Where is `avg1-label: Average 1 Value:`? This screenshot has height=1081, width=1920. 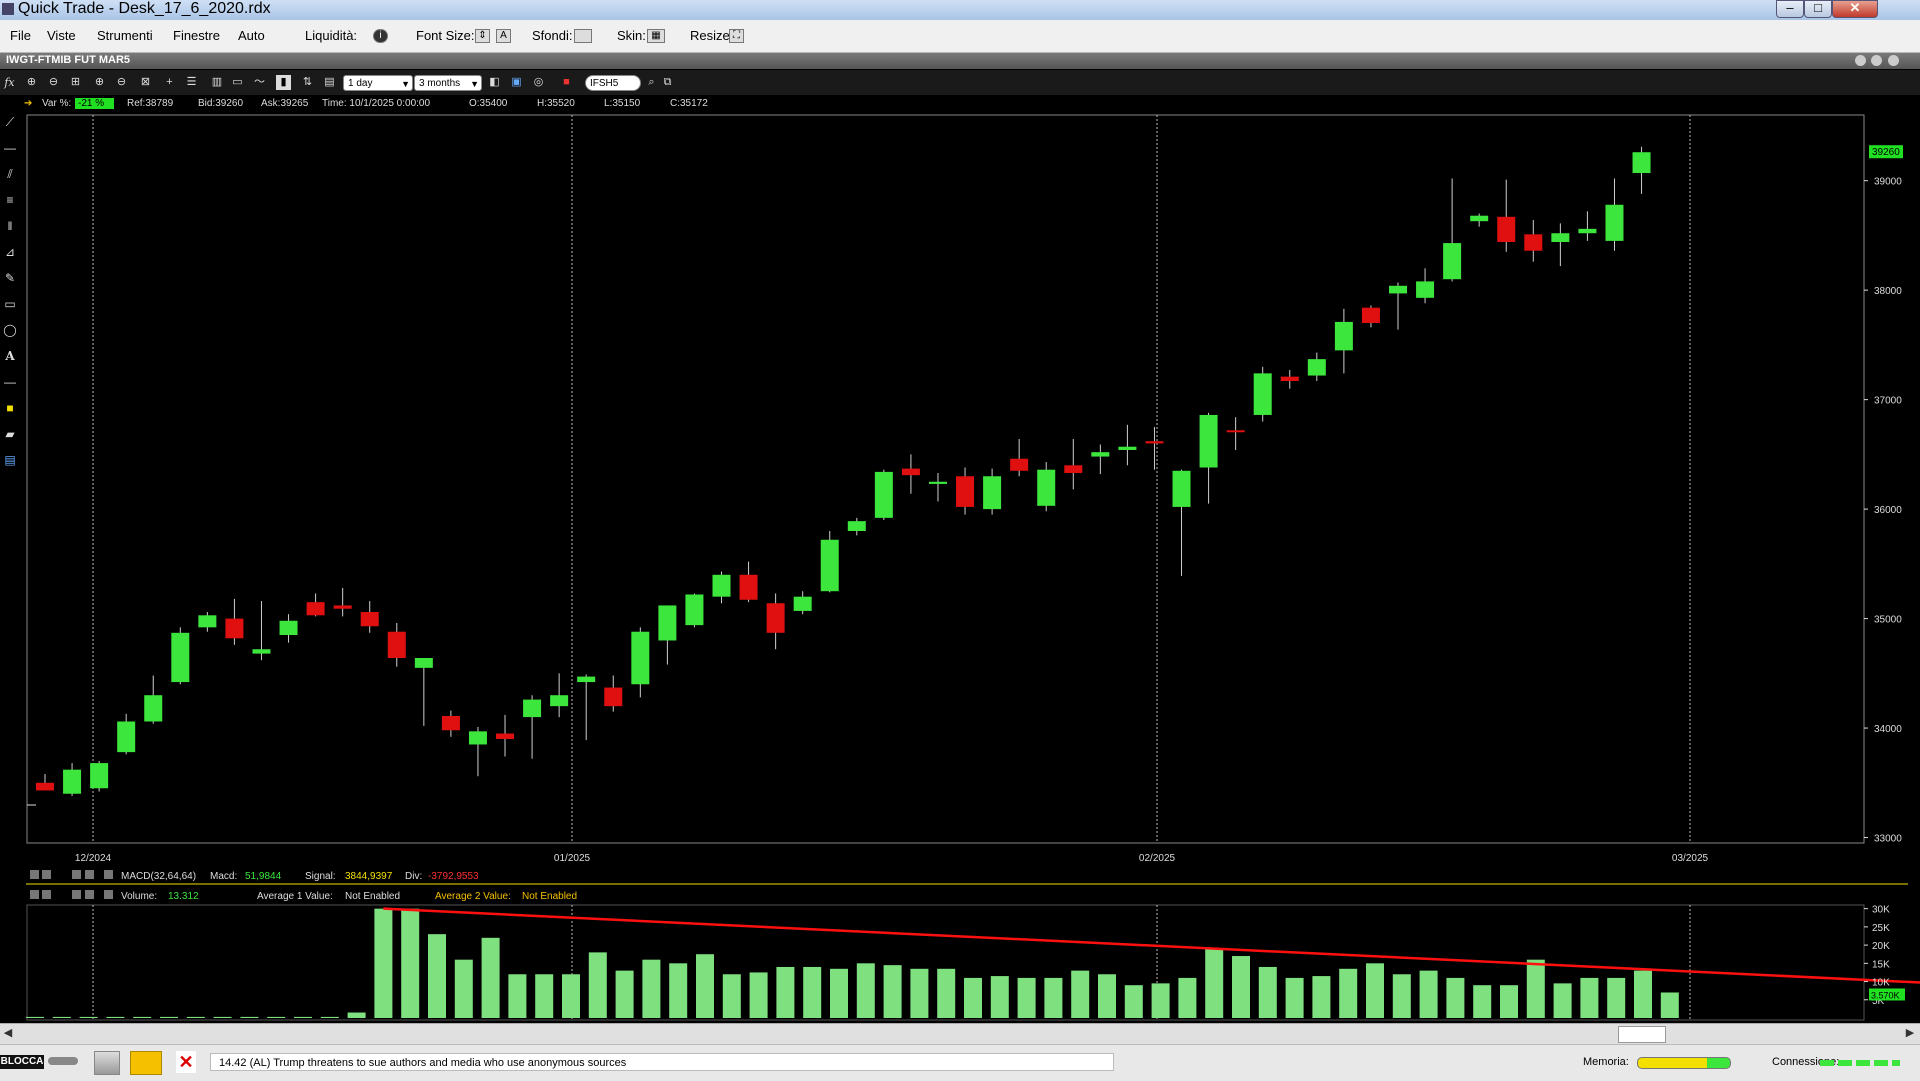 avg1-label: Average 1 Value: is located at coordinates (295, 896).